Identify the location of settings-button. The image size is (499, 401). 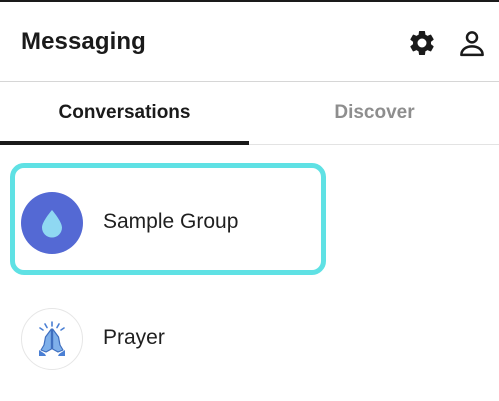
(422, 43).